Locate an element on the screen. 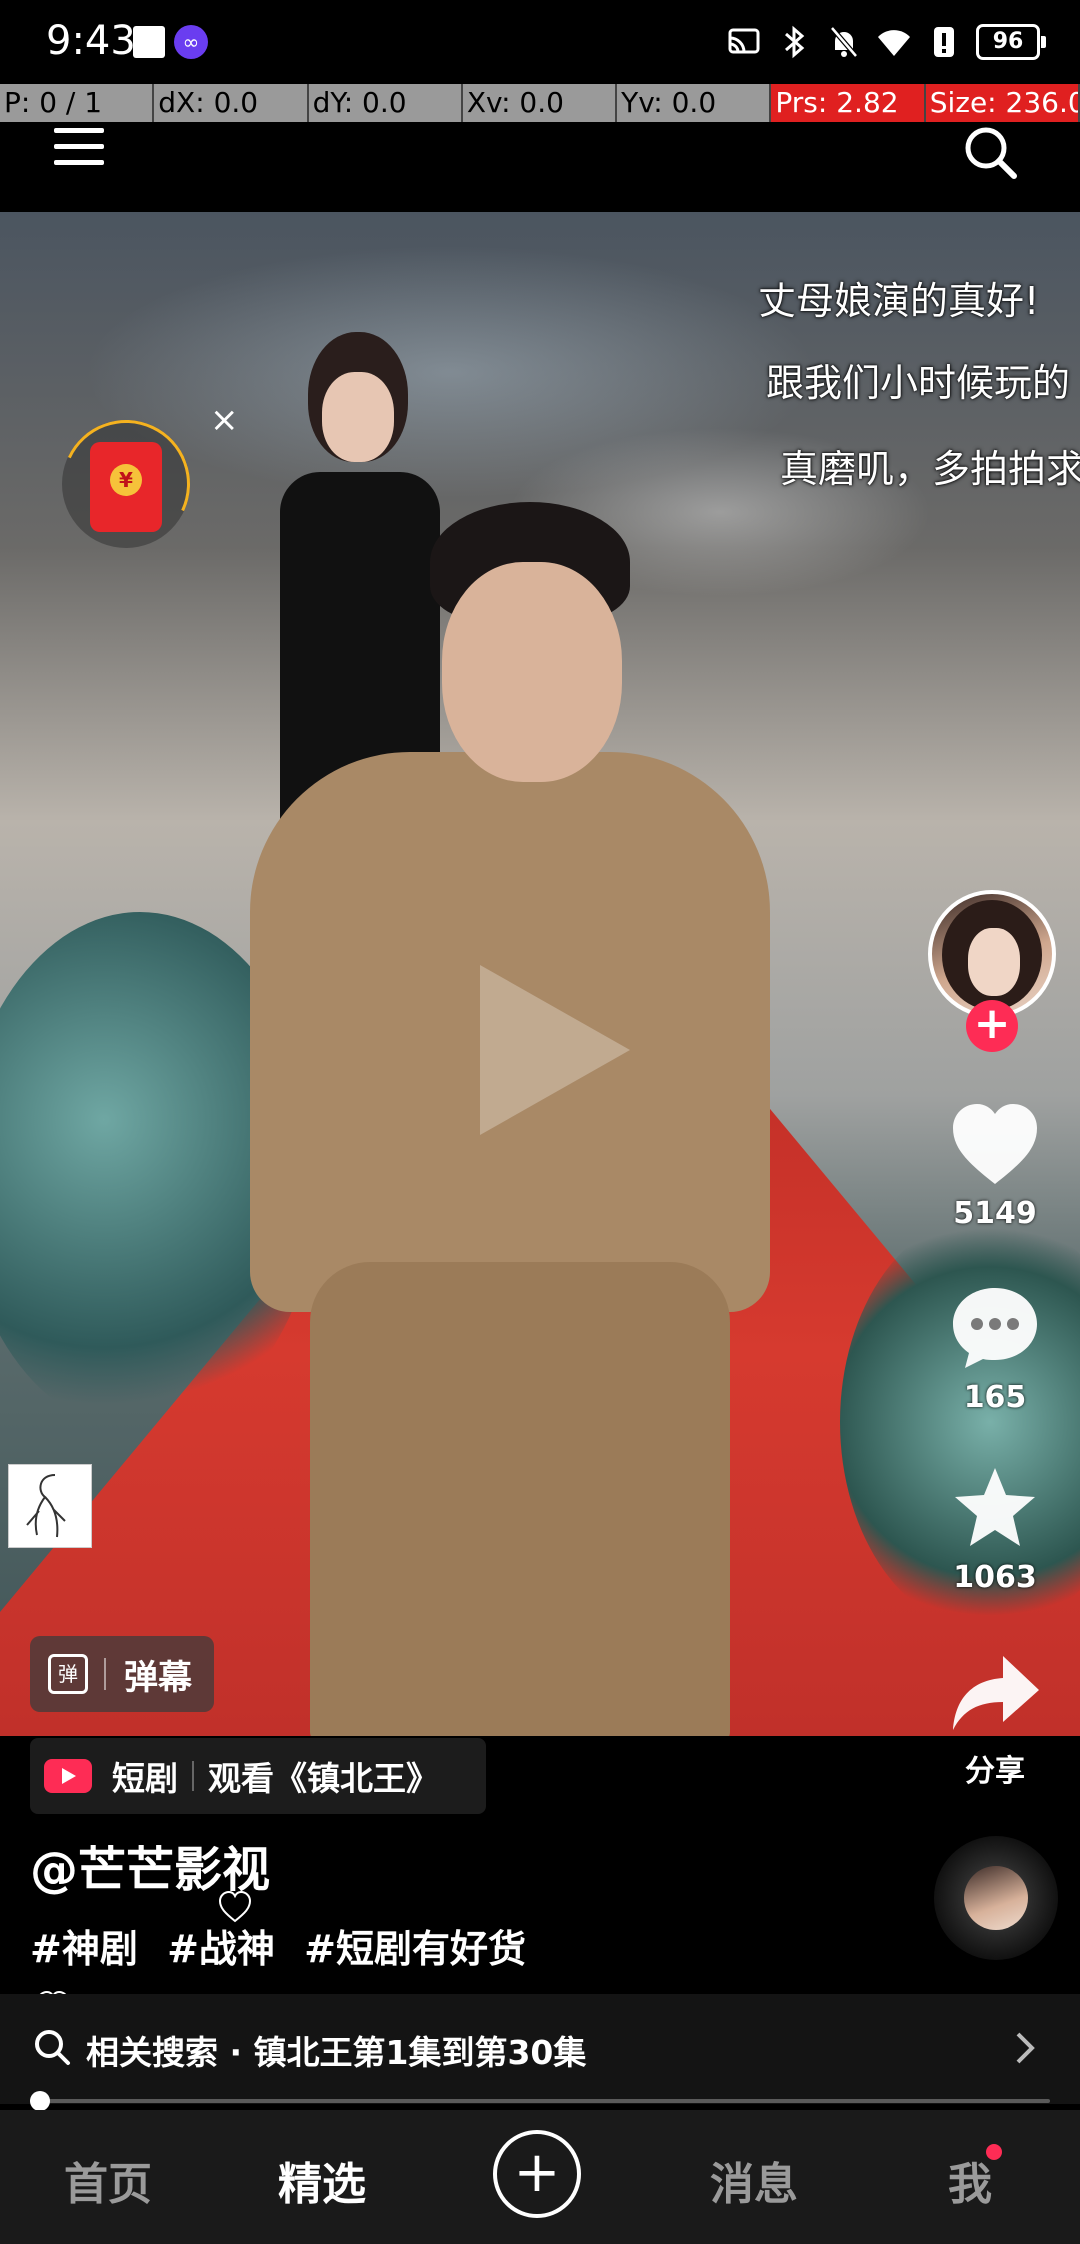 The width and height of the screenshot is (1080, 2244). scene-legs is located at coordinates (520, 1499).